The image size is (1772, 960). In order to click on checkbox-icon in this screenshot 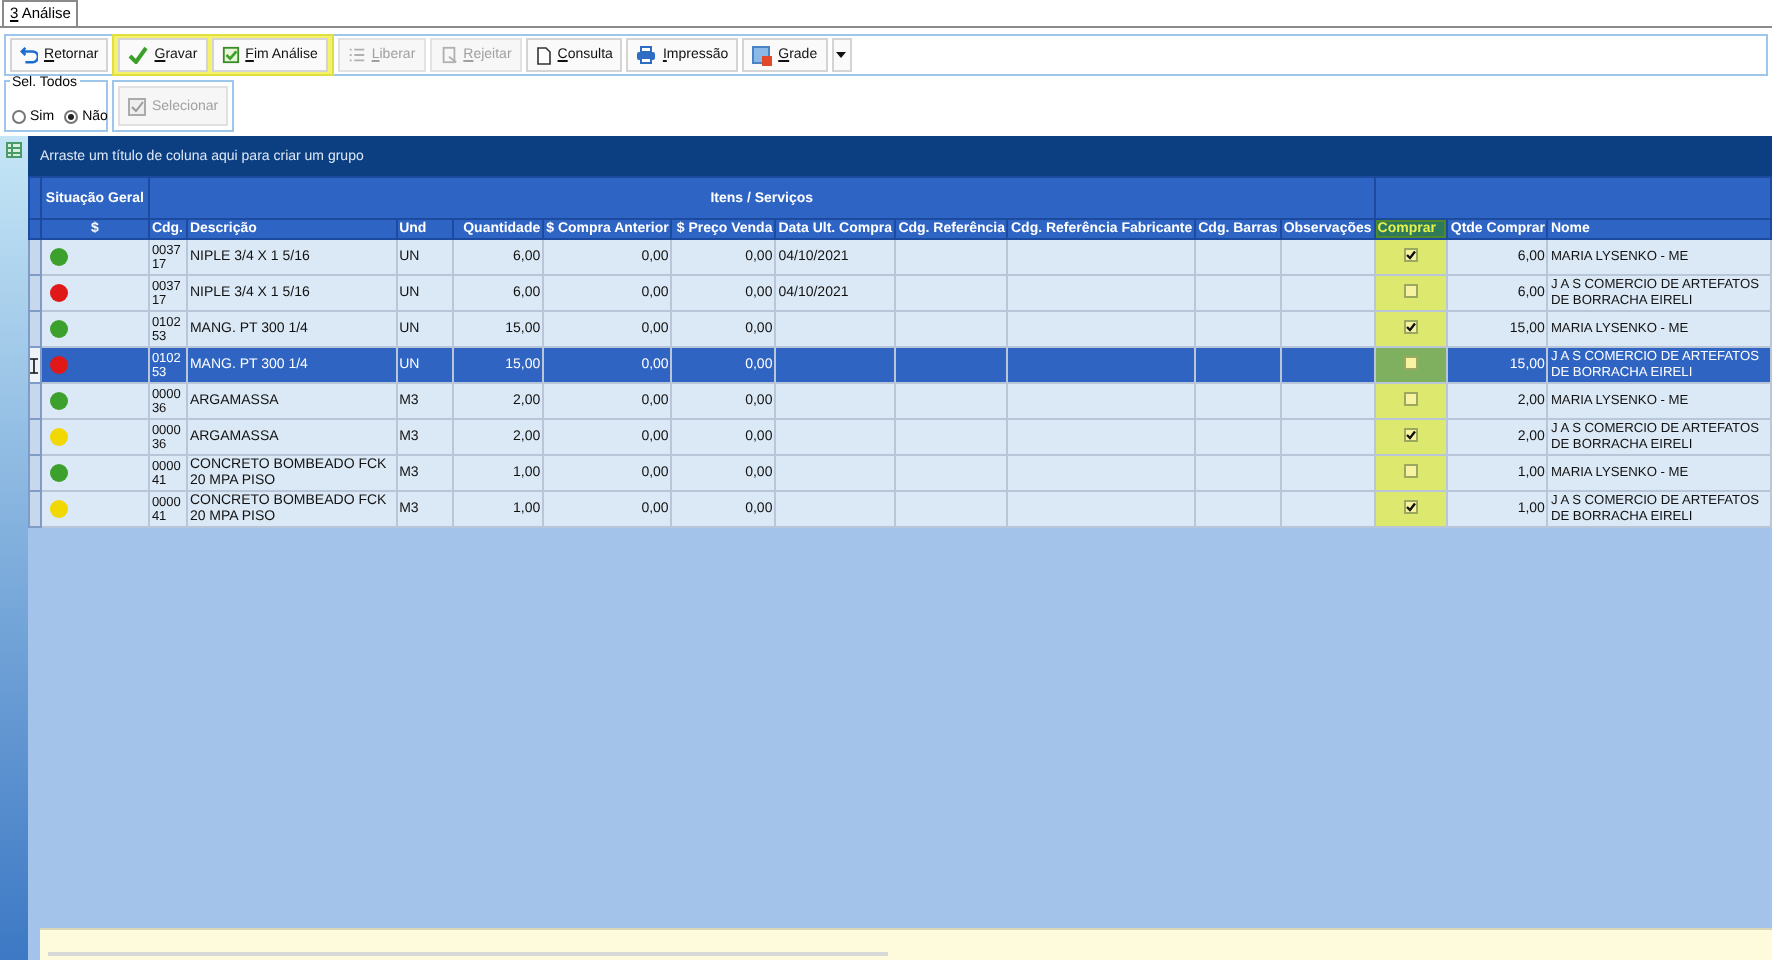, I will do `click(137, 106)`.